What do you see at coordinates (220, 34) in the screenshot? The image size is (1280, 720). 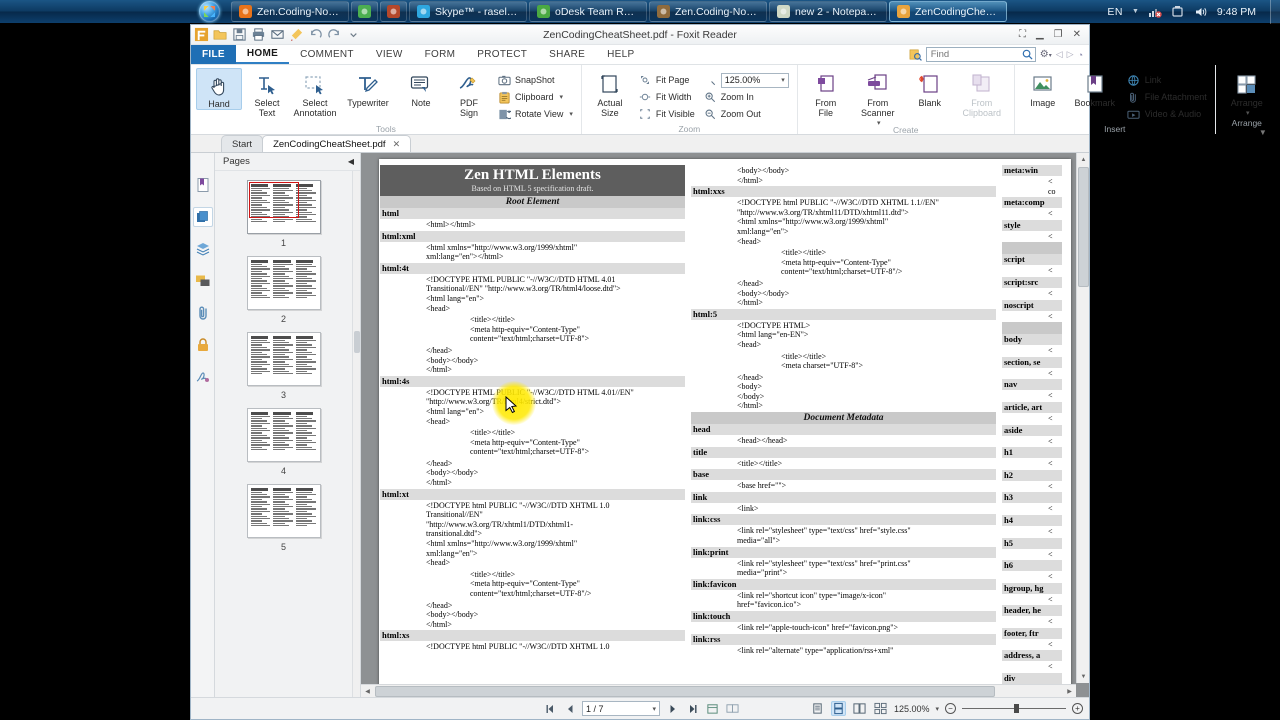 I see `open-icon` at bounding box center [220, 34].